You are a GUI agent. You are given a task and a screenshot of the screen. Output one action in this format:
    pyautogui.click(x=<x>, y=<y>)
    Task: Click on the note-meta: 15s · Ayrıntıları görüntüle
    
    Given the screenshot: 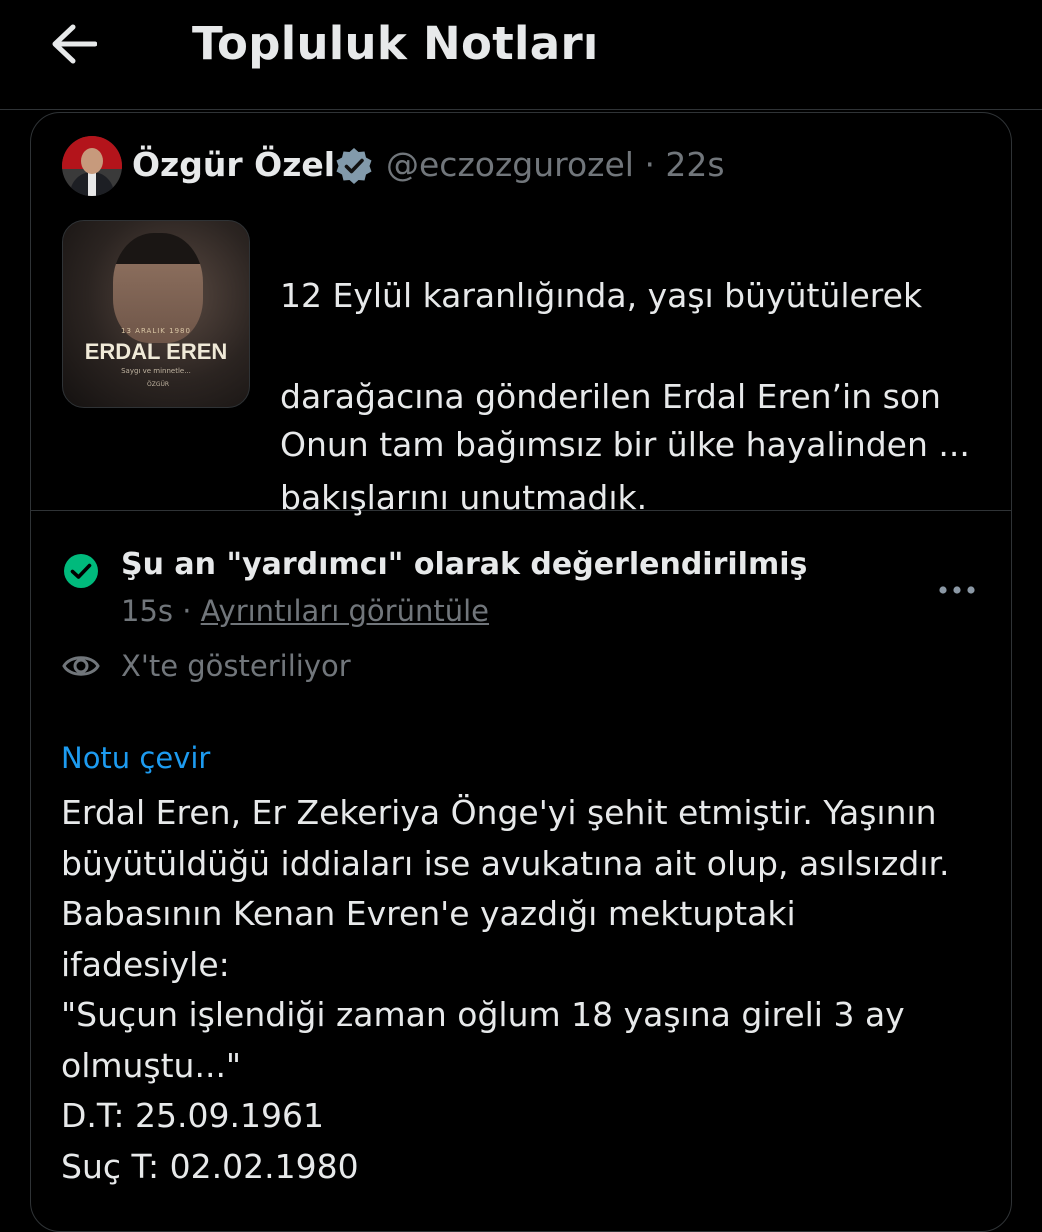 What is the action you would take?
    pyautogui.click(x=305, y=611)
    